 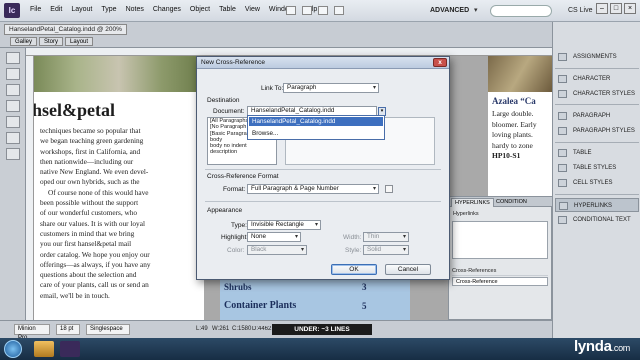 I want to click on zoom-tool-icon, so click(x=13, y=138).